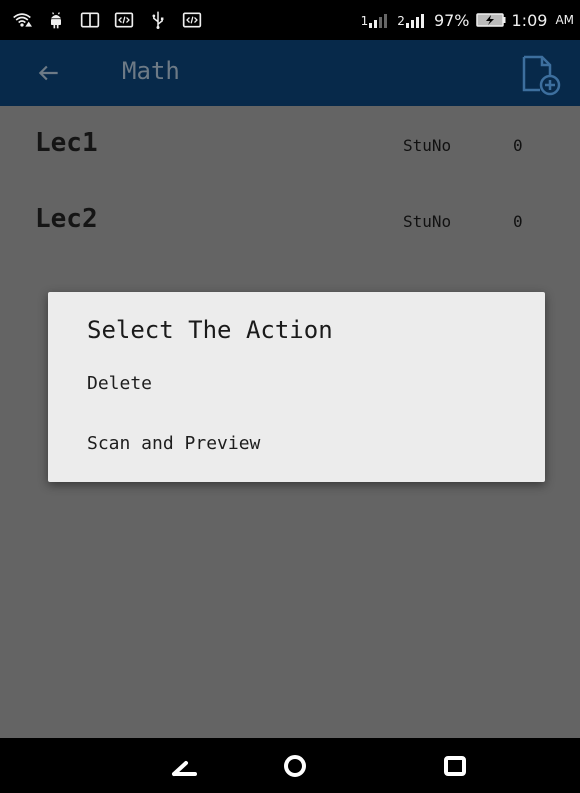 The width and height of the screenshot is (580, 793). What do you see at coordinates (22, 20) in the screenshot?
I see `wifi-icon` at bounding box center [22, 20].